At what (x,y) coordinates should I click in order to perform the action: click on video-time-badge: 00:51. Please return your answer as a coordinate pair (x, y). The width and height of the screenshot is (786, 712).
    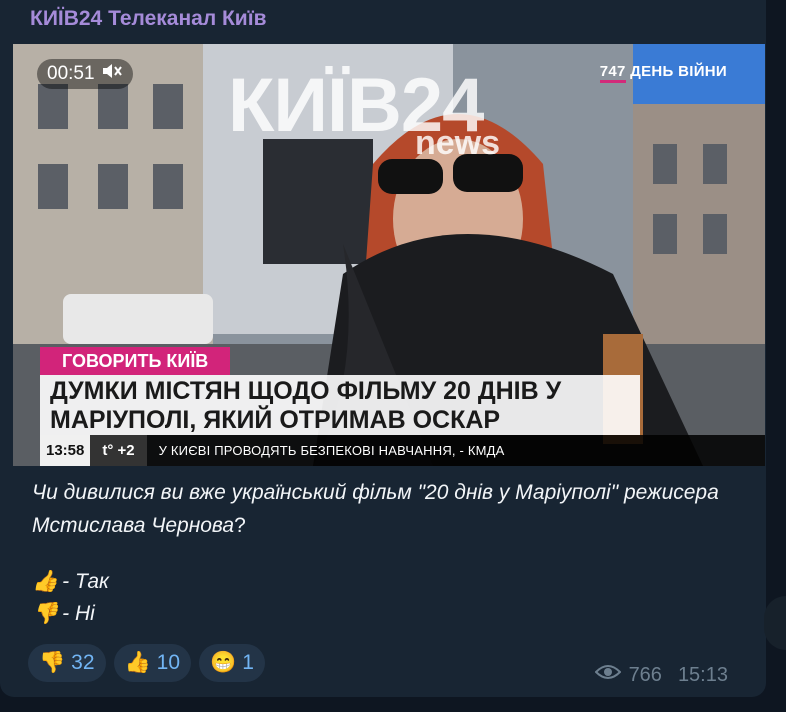
    Looking at the image, I should click on (85, 74).